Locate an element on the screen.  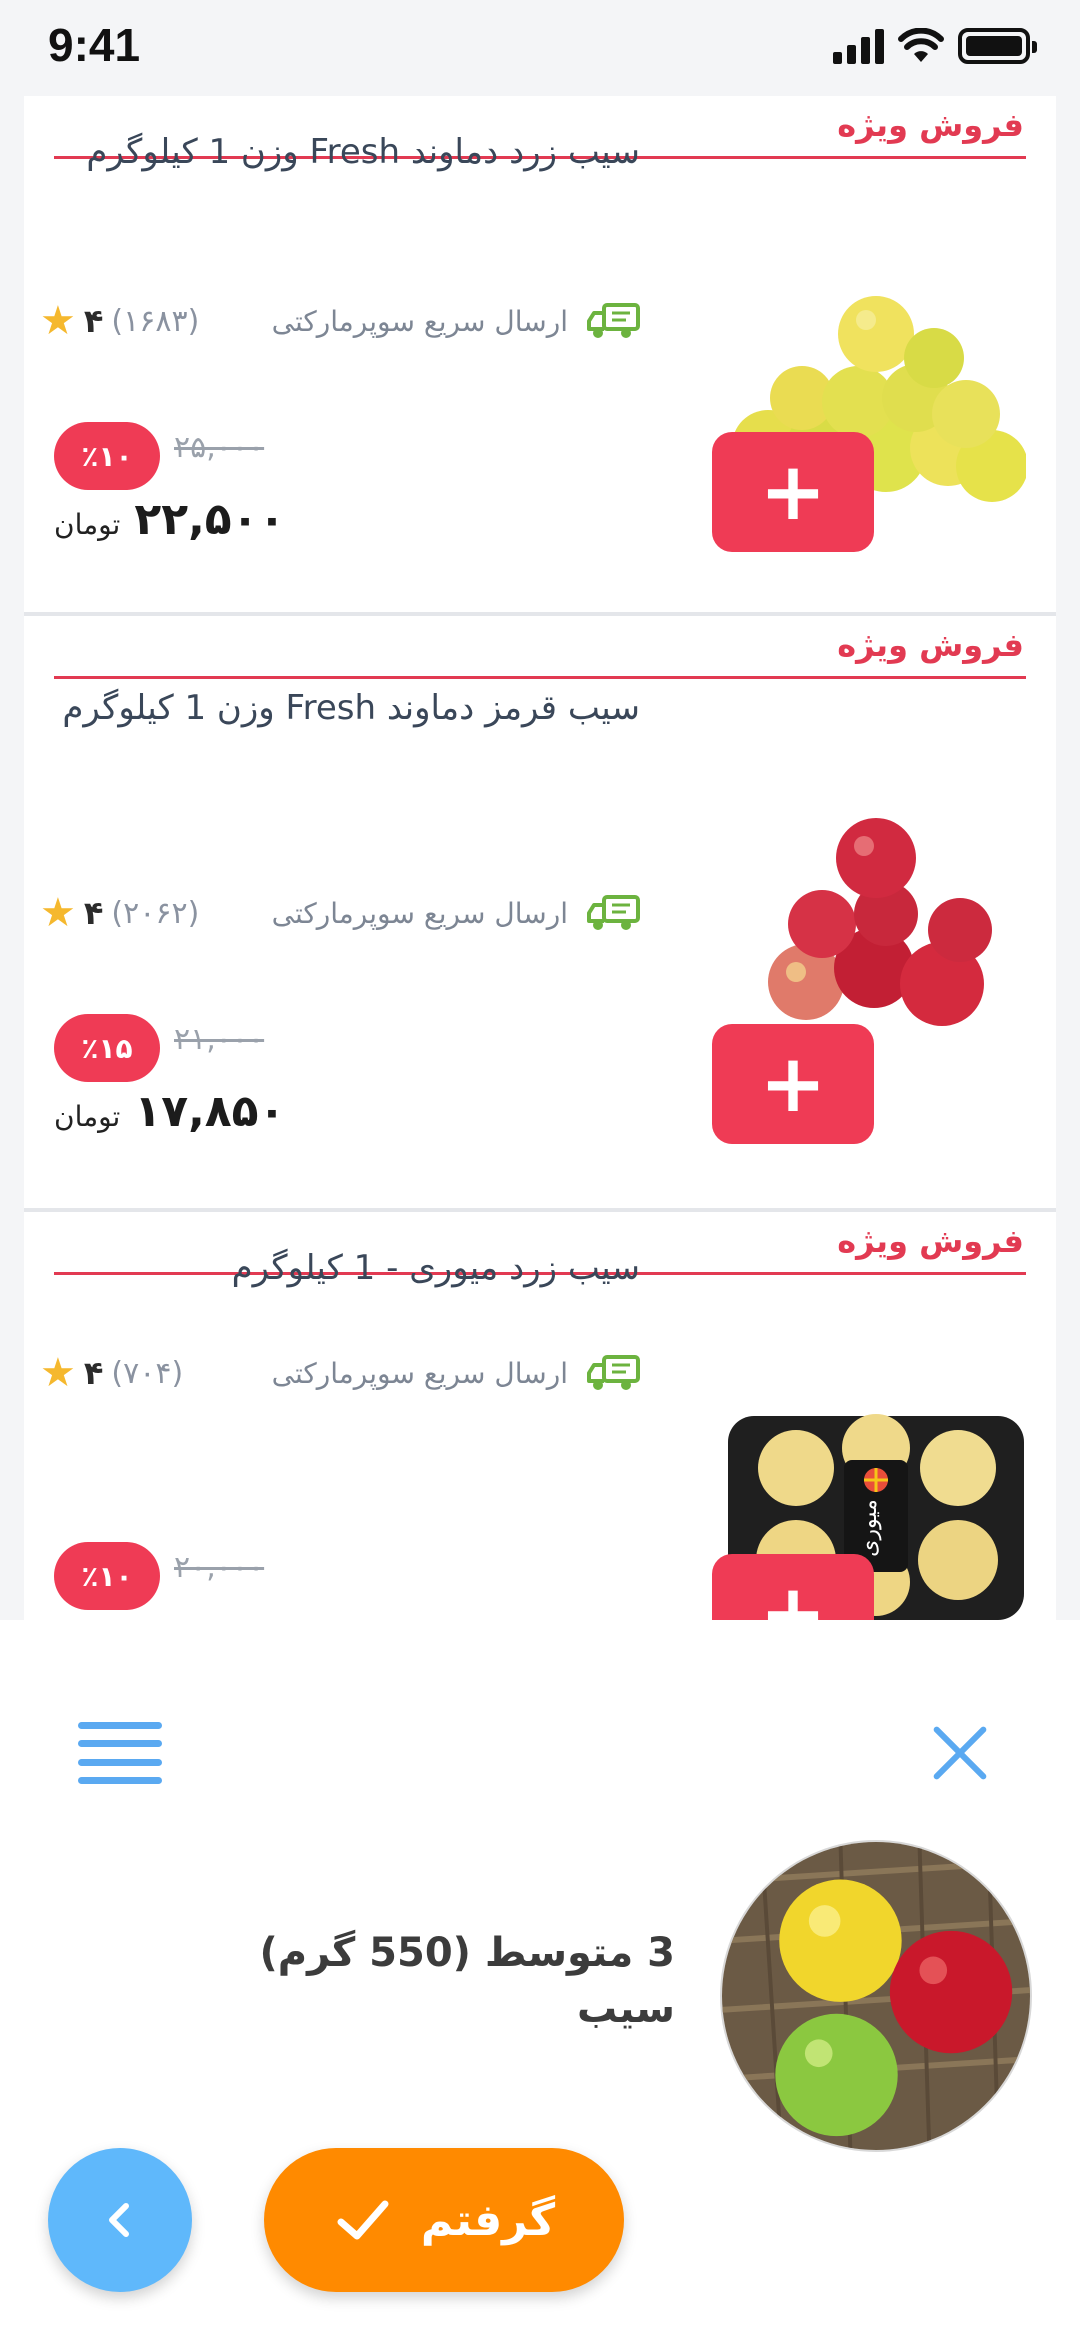
item-photo-apples is located at coordinates (876, 1996).